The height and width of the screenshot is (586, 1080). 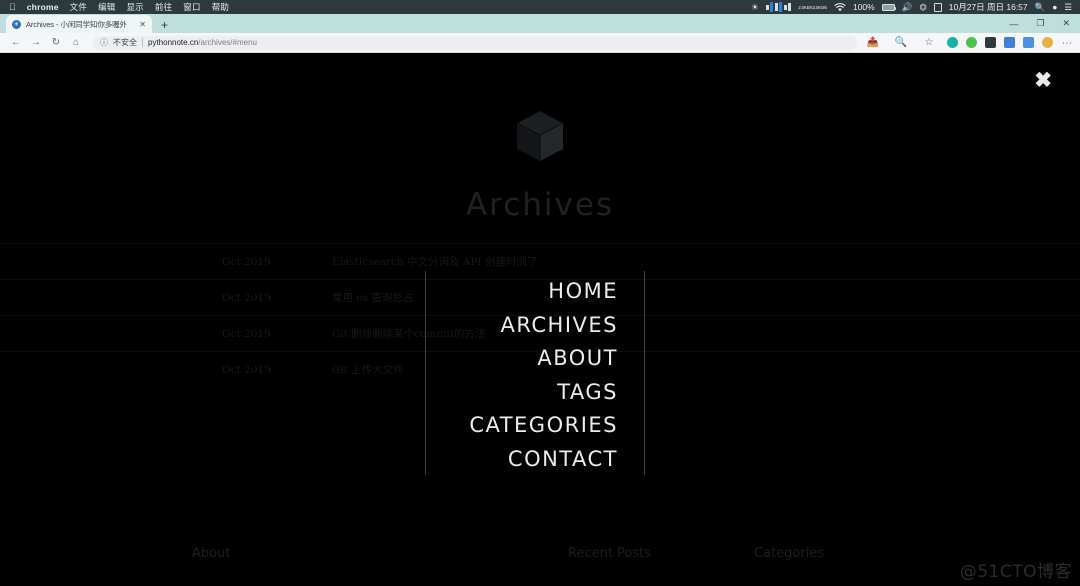 I want to click on window-close-button: ✕, so click(x=1066, y=23).